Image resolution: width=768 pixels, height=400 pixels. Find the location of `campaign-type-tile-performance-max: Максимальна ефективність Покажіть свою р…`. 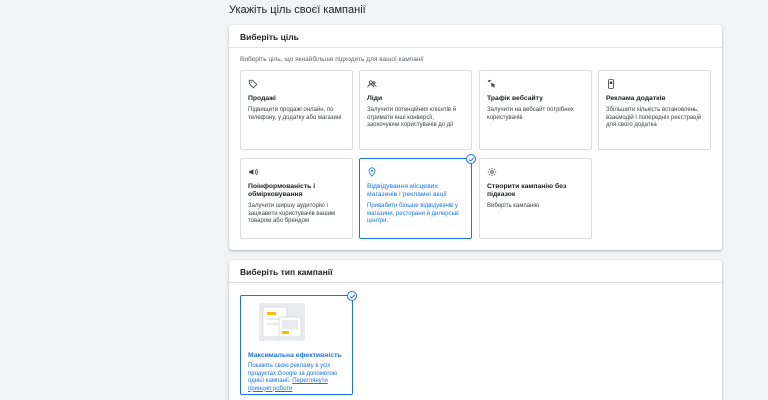

campaign-type-tile-performance-max: Максимальна ефективність Покажіть свою р… is located at coordinates (298, 343).